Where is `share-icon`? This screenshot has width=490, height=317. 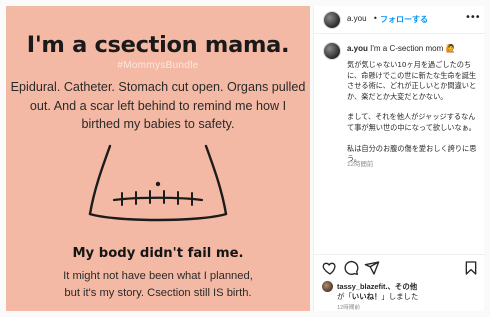 share-icon is located at coordinates (372, 268).